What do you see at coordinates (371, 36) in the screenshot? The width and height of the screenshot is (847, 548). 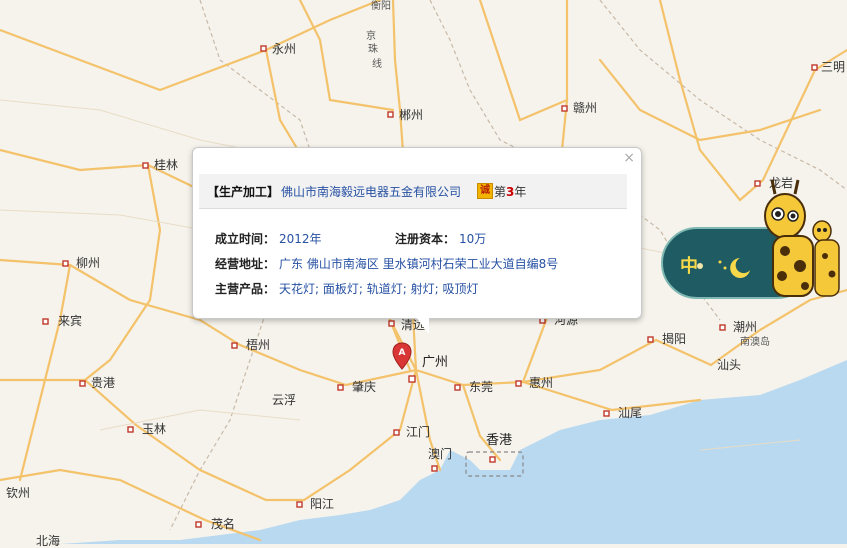 I see `city-label: 京` at bounding box center [371, 36].